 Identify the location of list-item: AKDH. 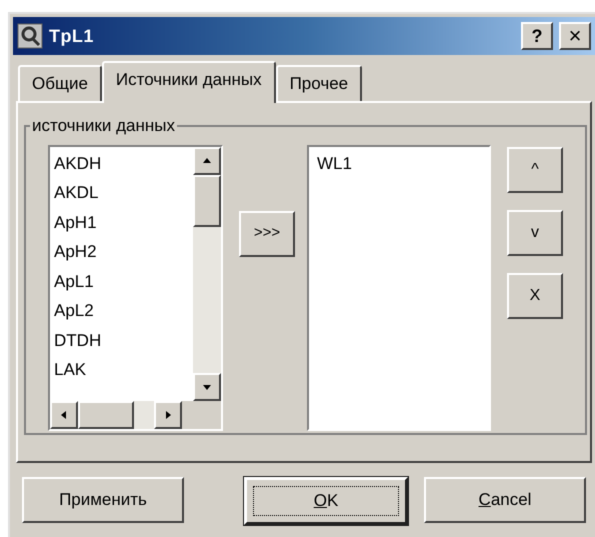
(121, 163).